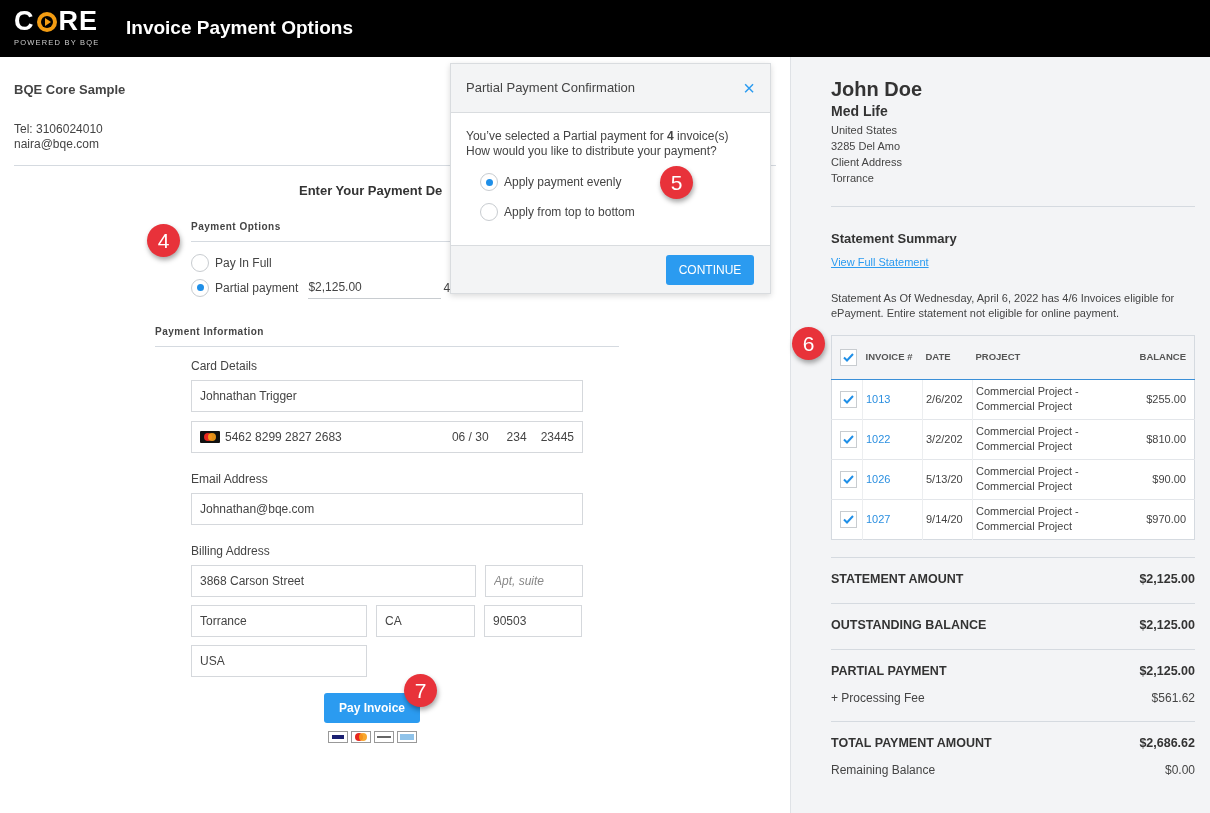  What do you see at coordinates (78, 22) in the screenshot?
I see `logo-text: RE` at bounding box center [78, 22].